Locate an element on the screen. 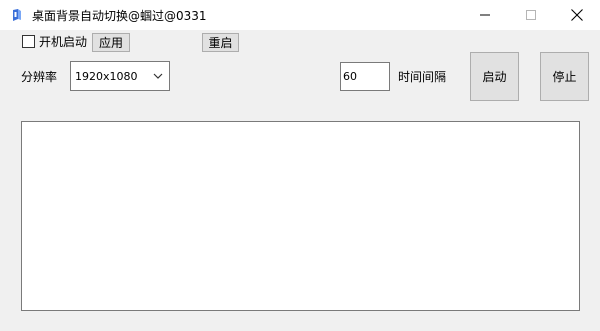 The height and width of the screenshot is (331, 600). autostart-label: 开机启动 is located at coordinates (63, 41).